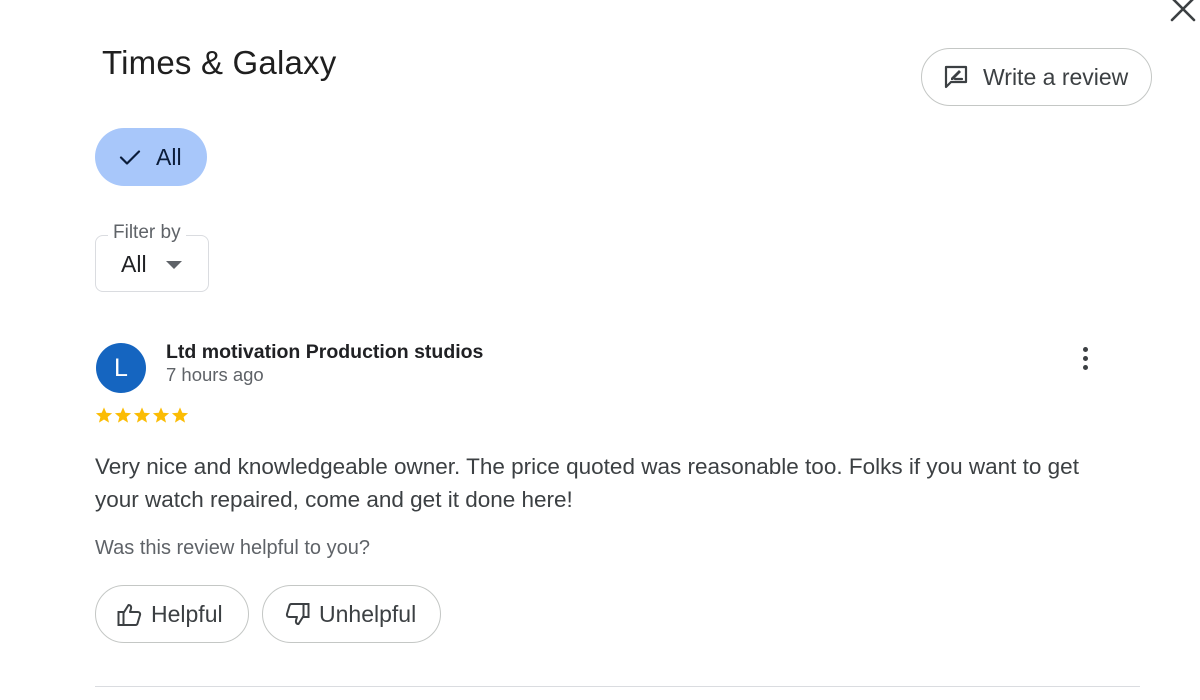 Image resolution: width=1200 pixels, height=700 pixels. Describe the element at coordinates (129, 614) in the screenshot. I see `thumb-up-icon` at that location.